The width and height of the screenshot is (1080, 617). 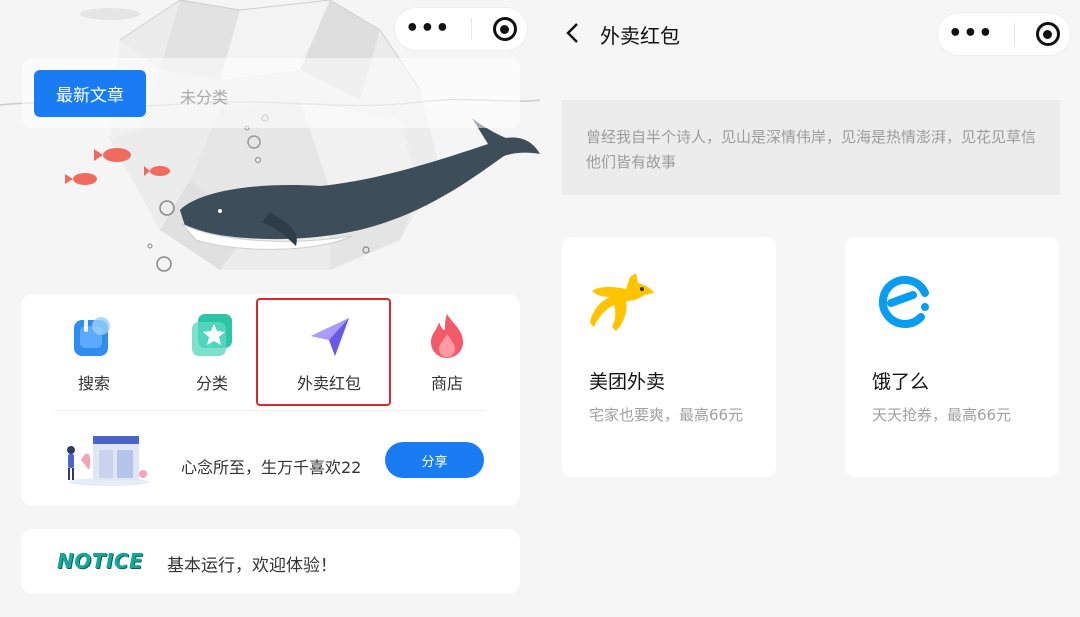 What do you see at coordinates (573, 33) in the screenshot?
I see `back-chevron-icon` at bounding box center [573, 33].